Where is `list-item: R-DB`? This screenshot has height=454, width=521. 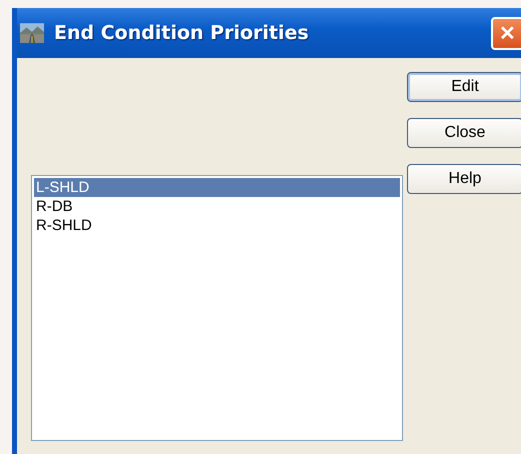 list-item: R-DB is located at coordinates (217, 206).